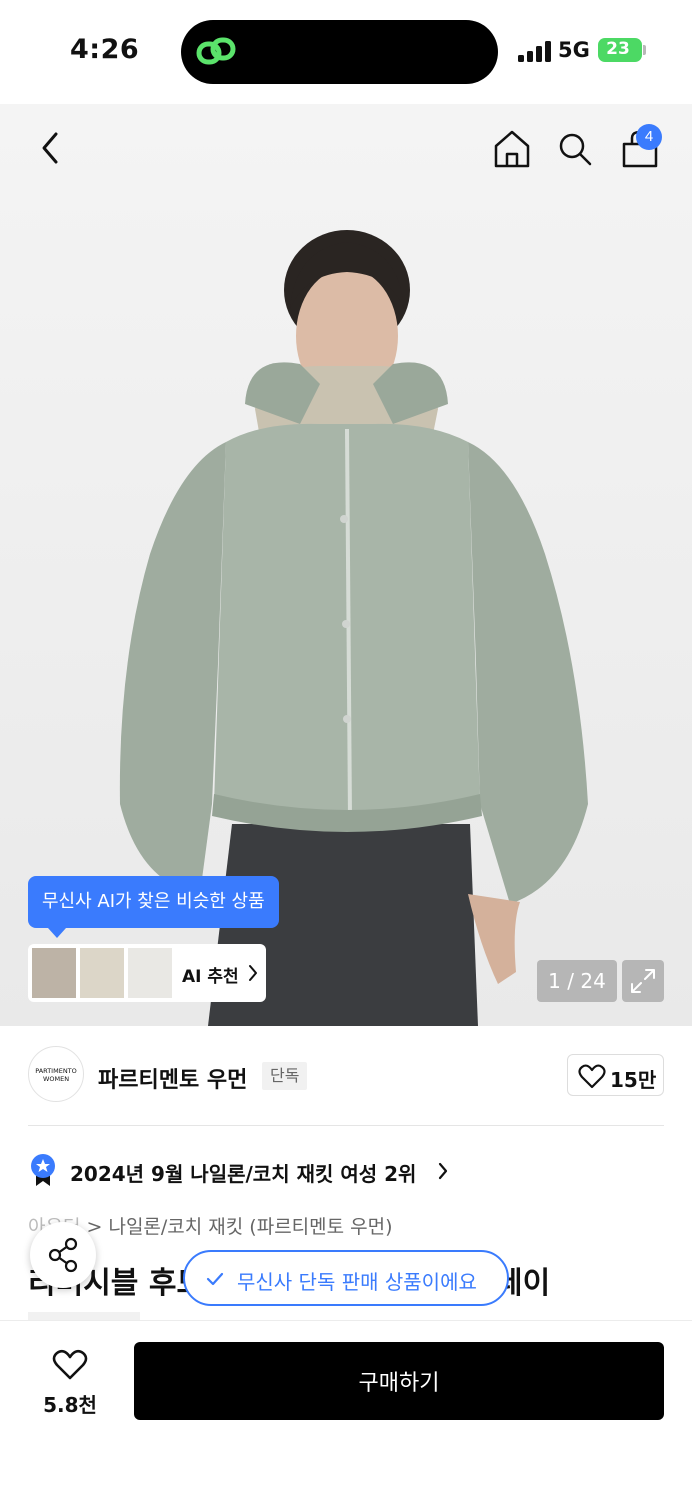 The height and width of the screenshot is (1500, 692). Describe the element at coordinates (633, 1080) in the screenshot. I see `brand-like-count: 15만` at that location.